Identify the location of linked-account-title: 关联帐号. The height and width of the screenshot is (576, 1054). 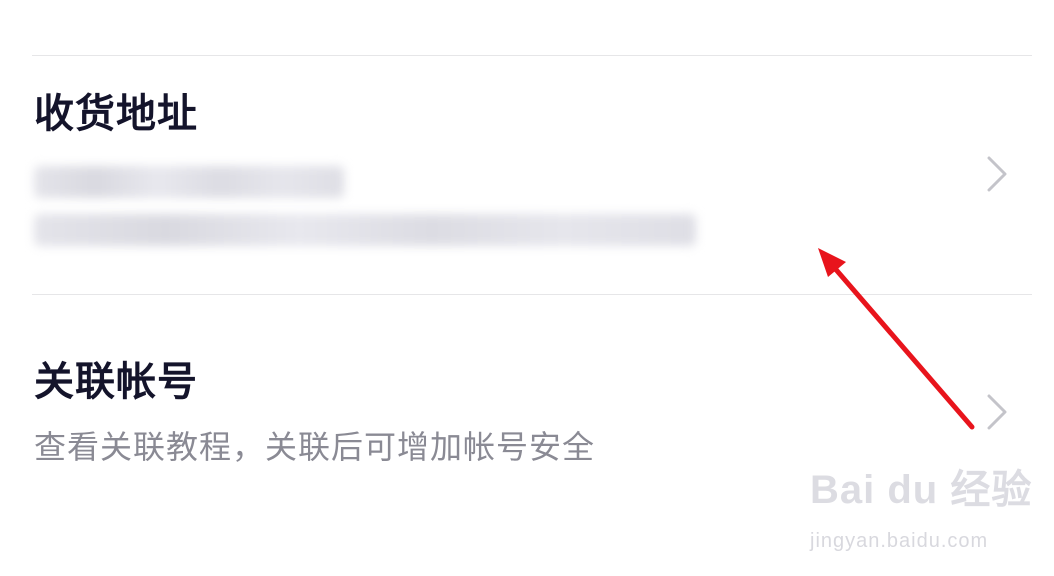
(116, 382).